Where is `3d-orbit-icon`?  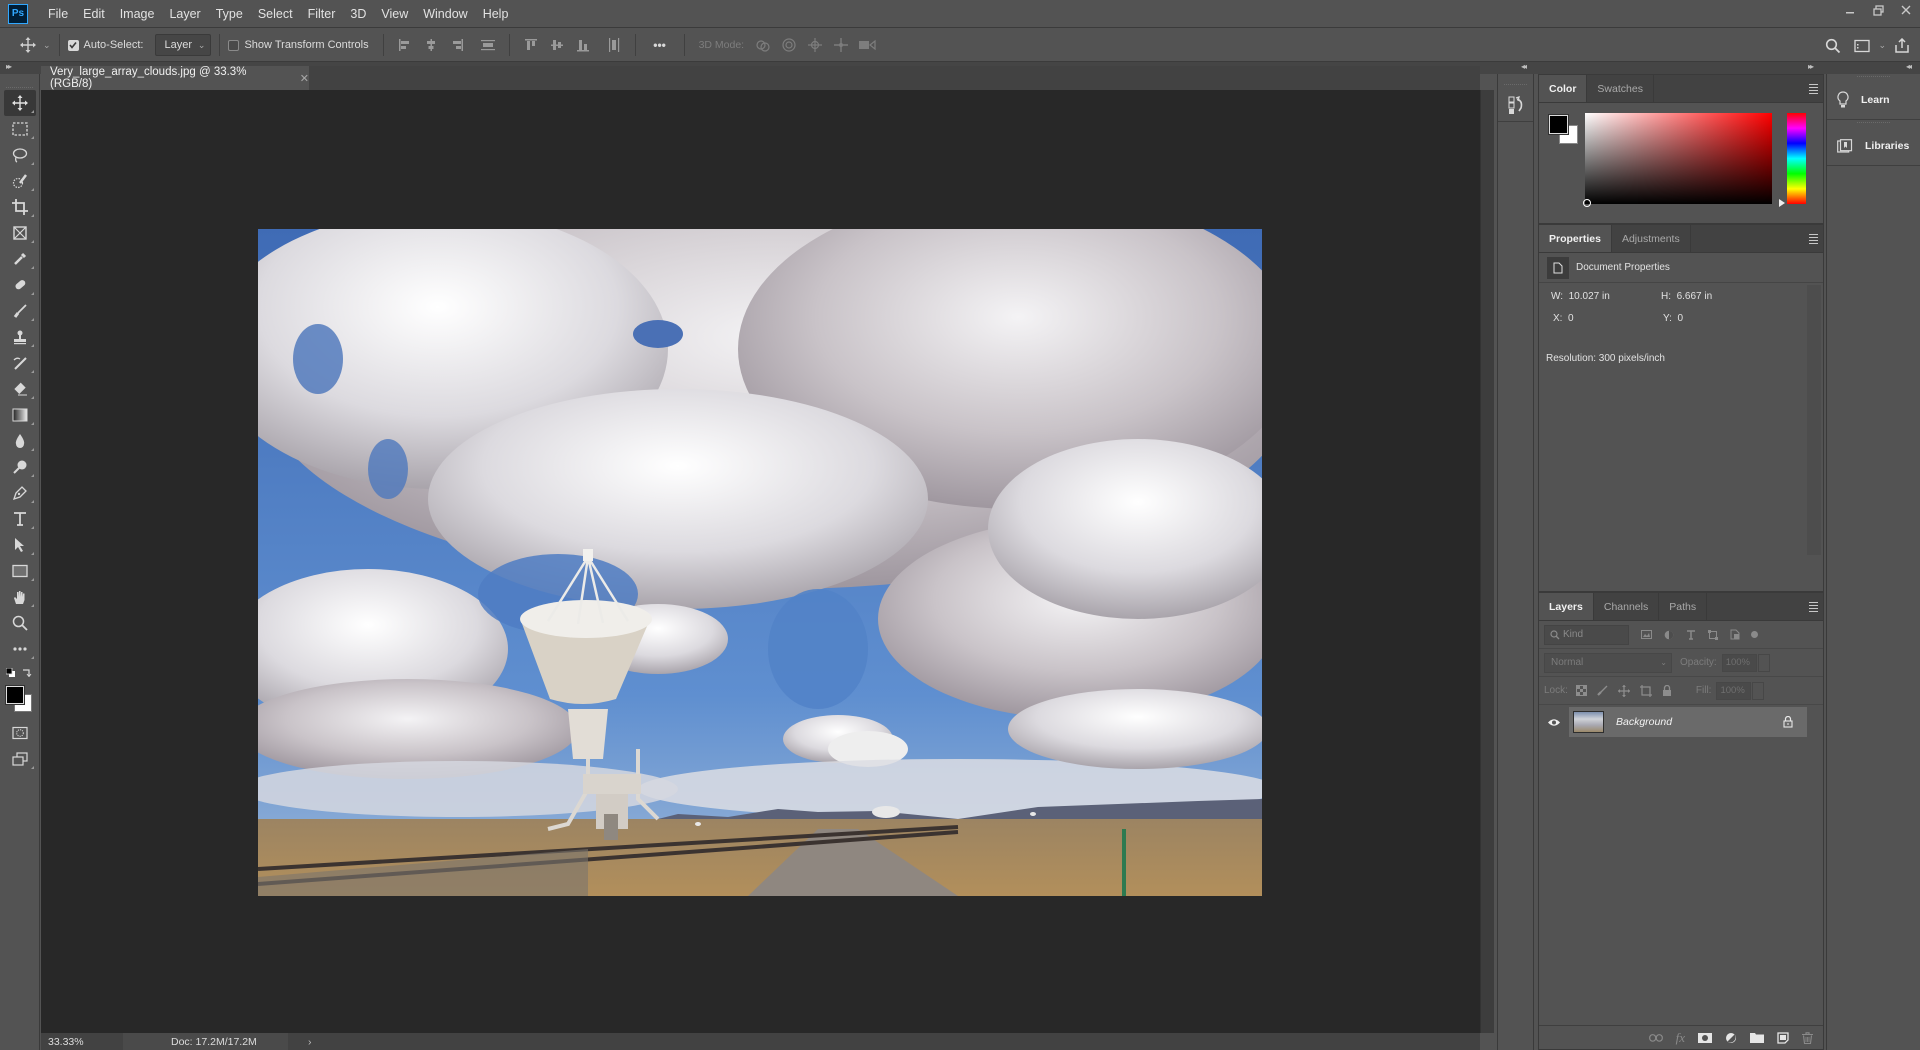 3d-orbit-icon is located at coordinates (763, 45).